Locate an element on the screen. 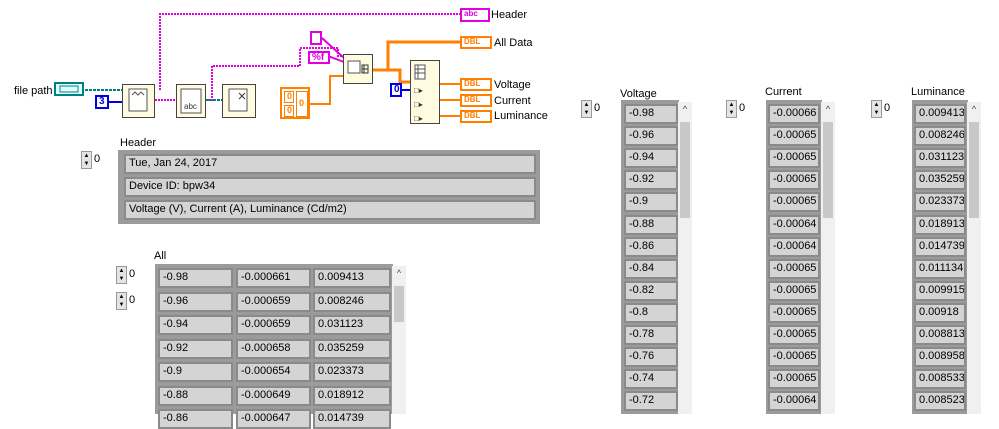  luminance-scrollbar: ^ is located at coordinates (974, 258).